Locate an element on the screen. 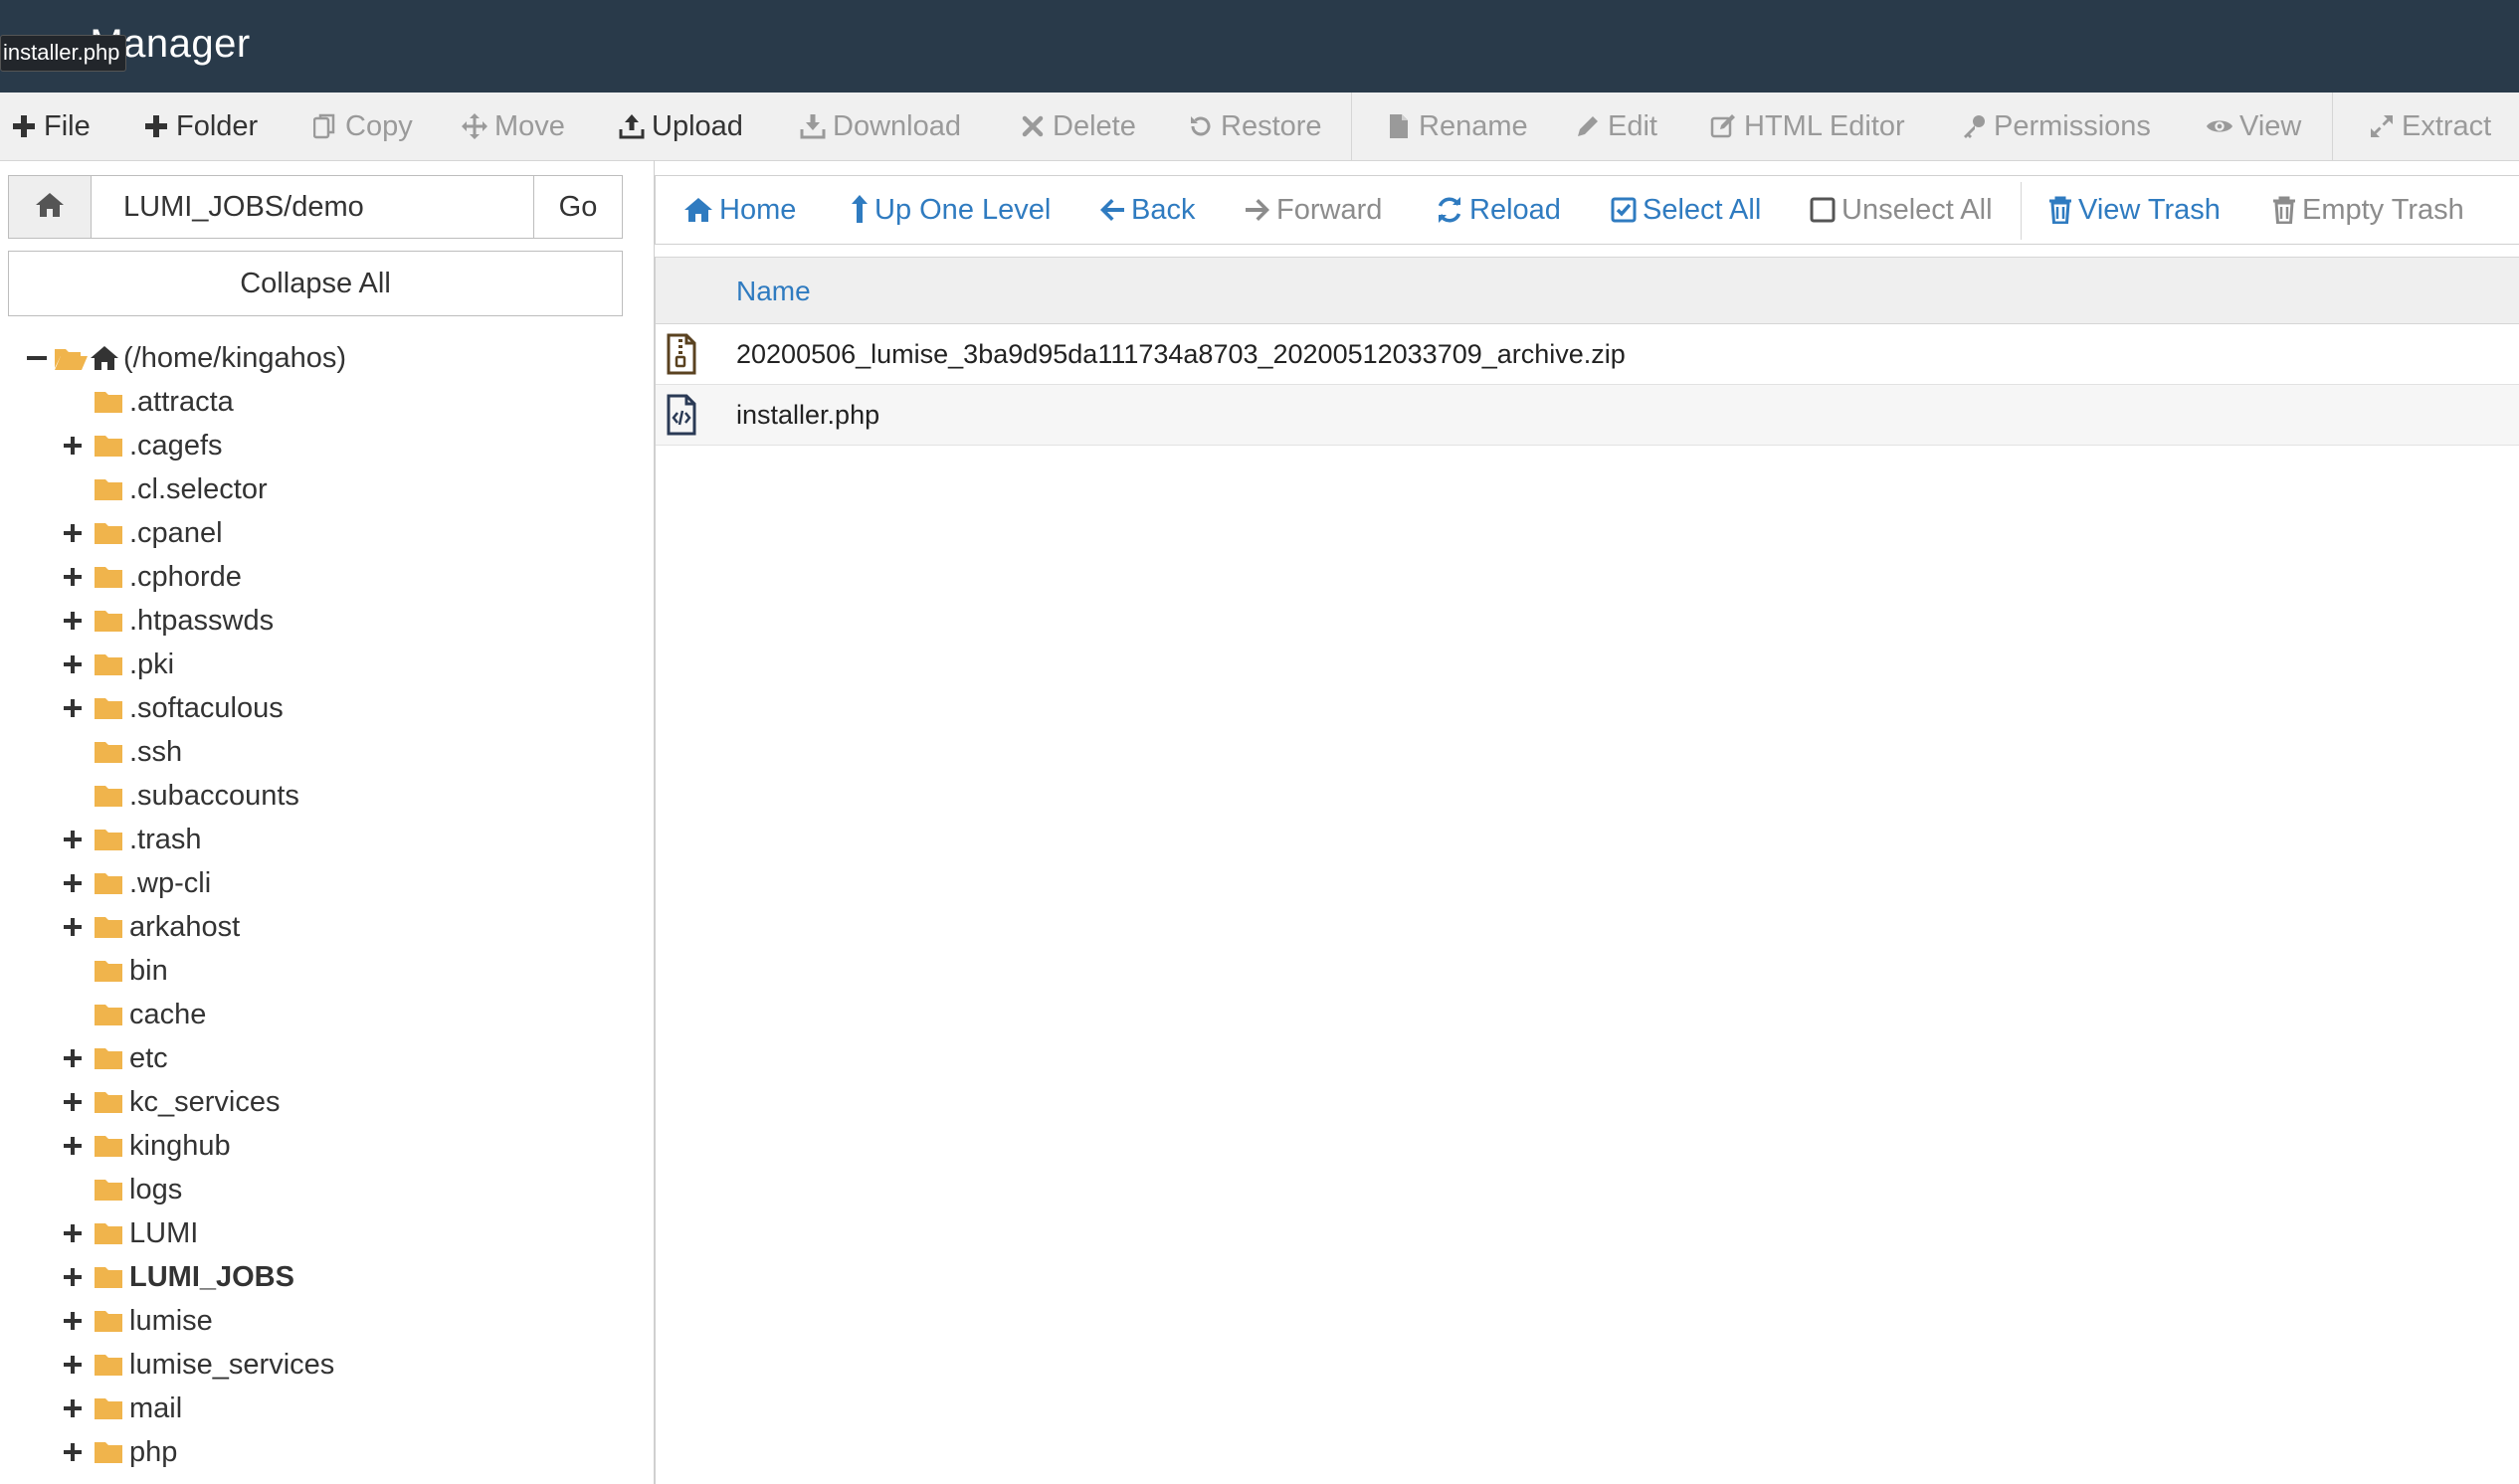 This screenshot has width=2519, height=1484. toolbar-download-label: Download is located at coordinates (897, 126).